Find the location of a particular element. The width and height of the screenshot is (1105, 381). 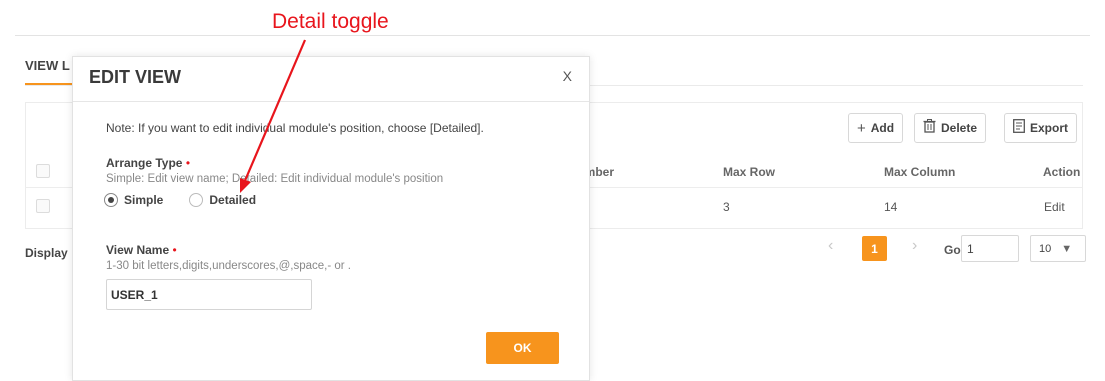

ok-button: OK is located at coordinates (522, 348).